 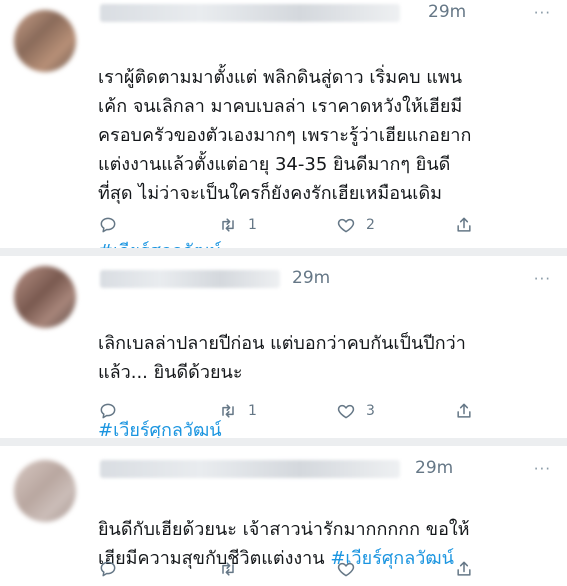 What do you see at coordinates (370, 225) in the screenshot?
I see `like-count: 2` at bounding box center [370, 225].